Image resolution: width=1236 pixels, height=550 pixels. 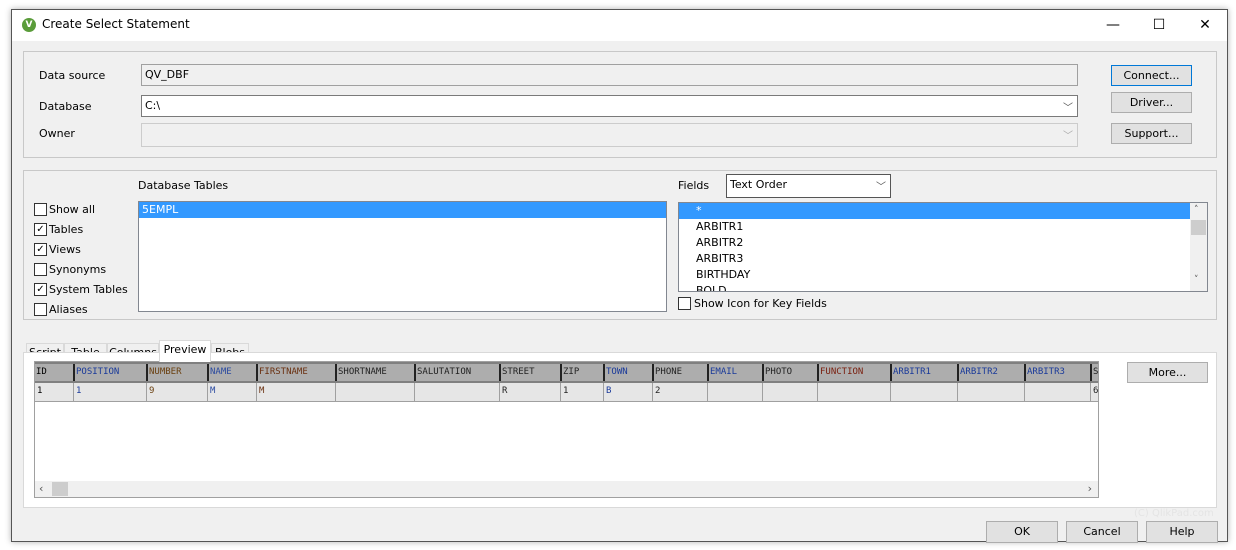 I want to click on column-header: NAME, so click(x=231, y=372).